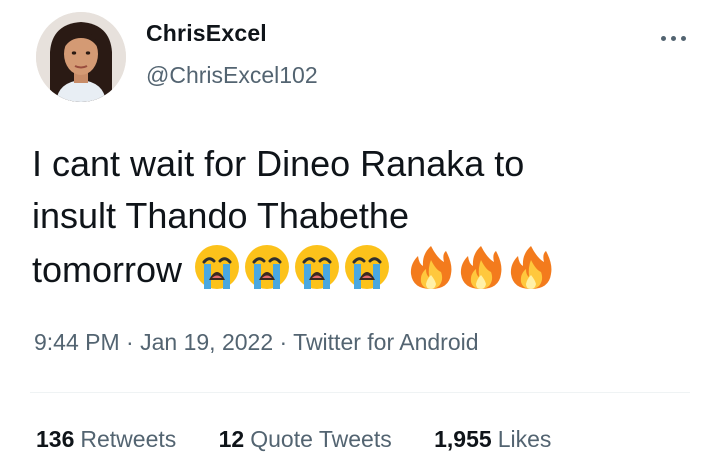 This screenshot has width=720, height=453. Describe the element at coordinates (673, 38) in the screenshot. I see `more-options-icon` at that location.